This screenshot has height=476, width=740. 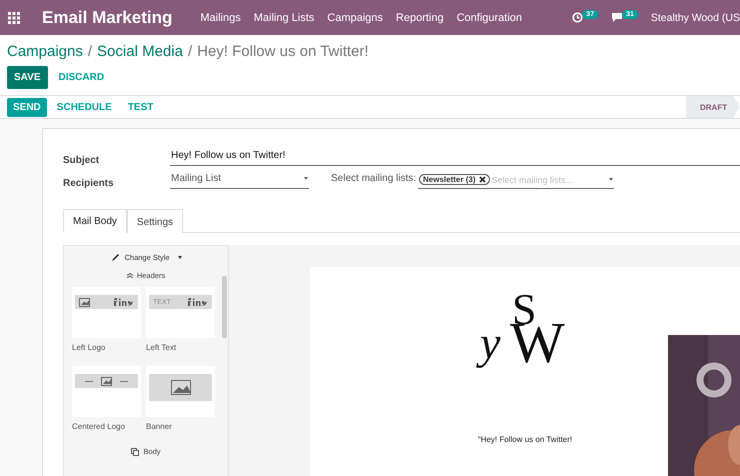 What do you see at coordinates (455, 157) in the screenshot?
I see `subject-field: Hey! Follow us on Twitter!` at bounding box center [455, 157].